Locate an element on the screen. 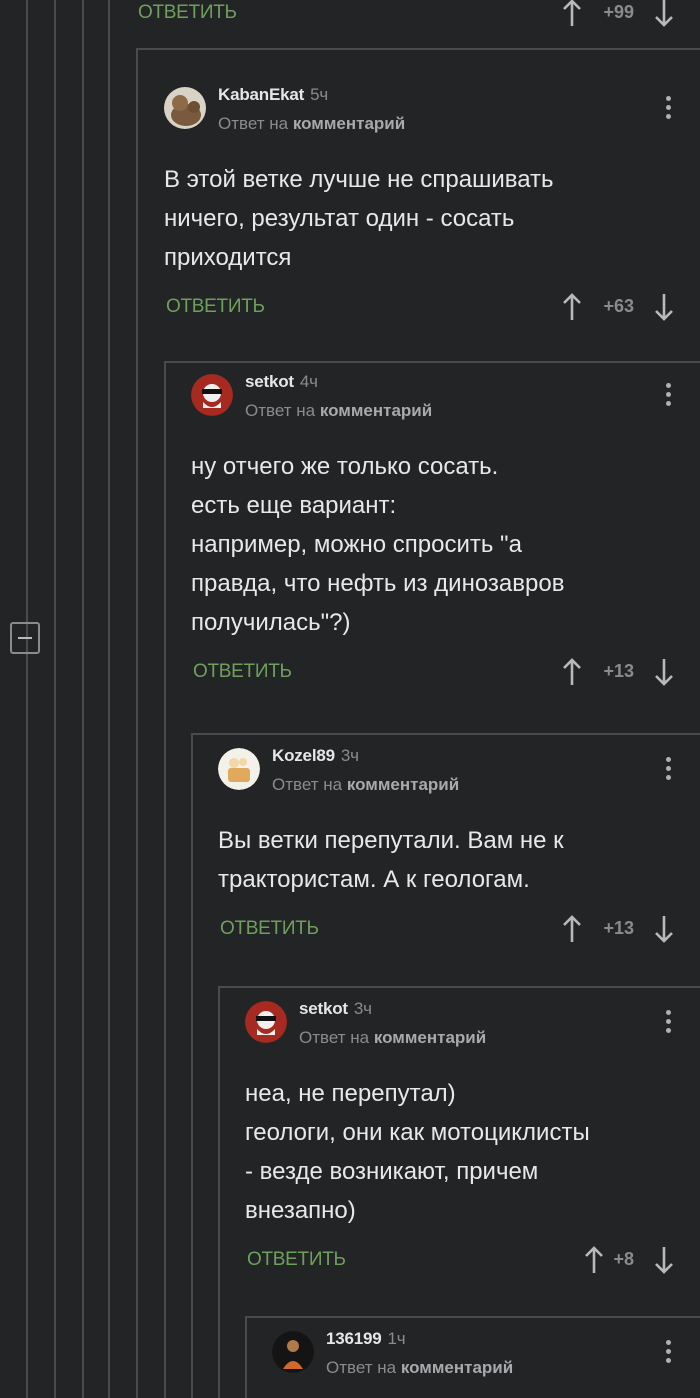  top-comment-actions: ОТВЕТИТЬ +99 is located at coordinates (418, 17).